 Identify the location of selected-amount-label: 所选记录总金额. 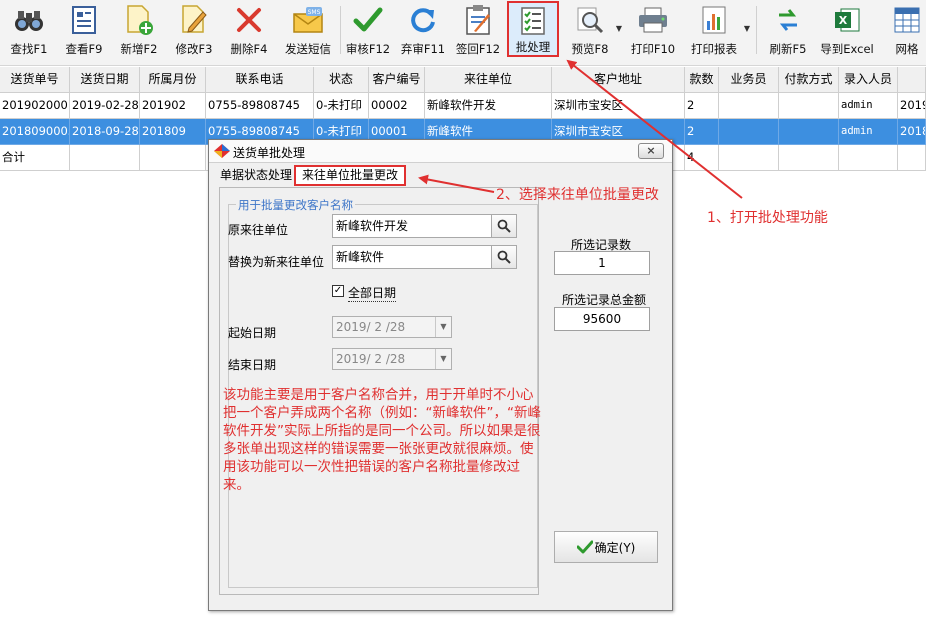
(603, 300).